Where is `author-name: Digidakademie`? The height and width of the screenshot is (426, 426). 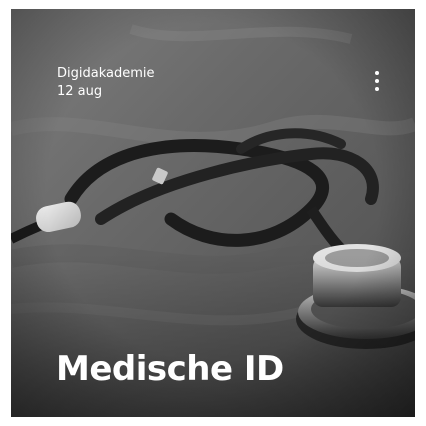 author-name: Digidakademie is located at coordinates (106, 73).